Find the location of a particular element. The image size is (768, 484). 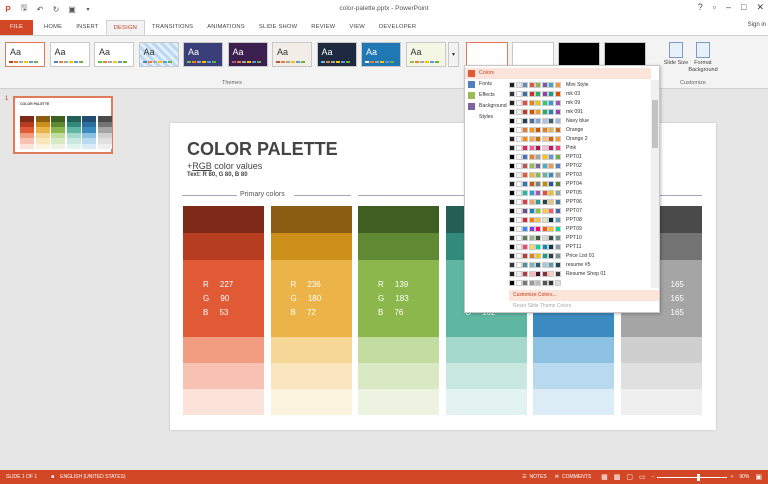

palette-row: PPT09 is located at coordinates (580, 228).